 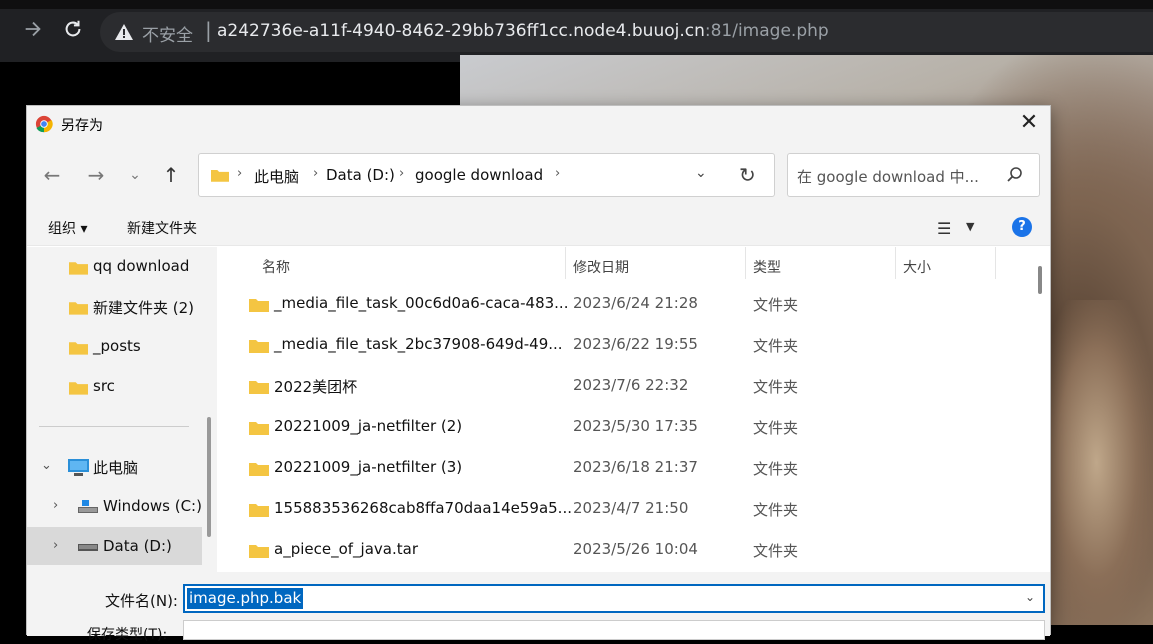 I want to click on sidebar-item-label: Windows (C:), so click(x=152, y=506).